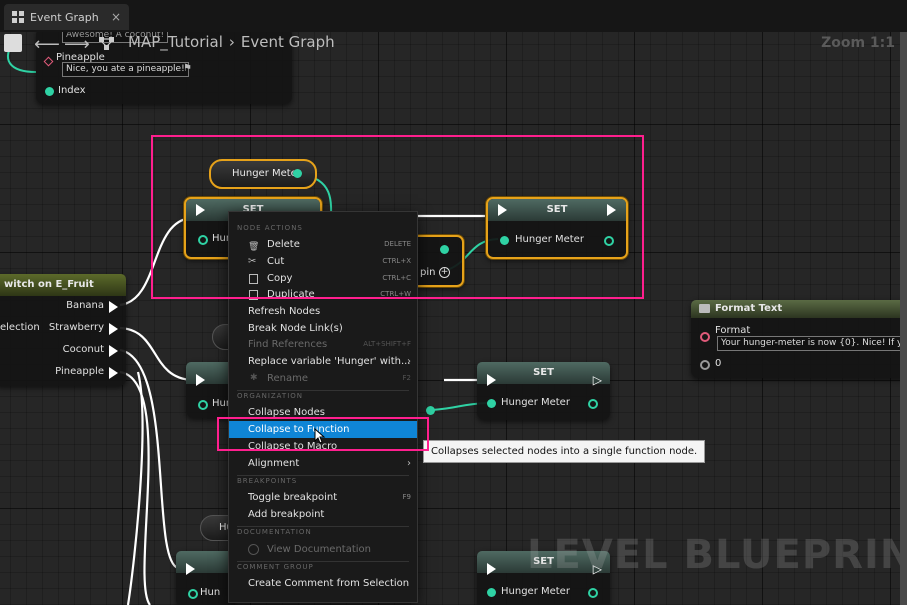  Describe the element at coordinates (491, 569) in the screenshot. I see `set-bottom-right-exec-in` at that location.